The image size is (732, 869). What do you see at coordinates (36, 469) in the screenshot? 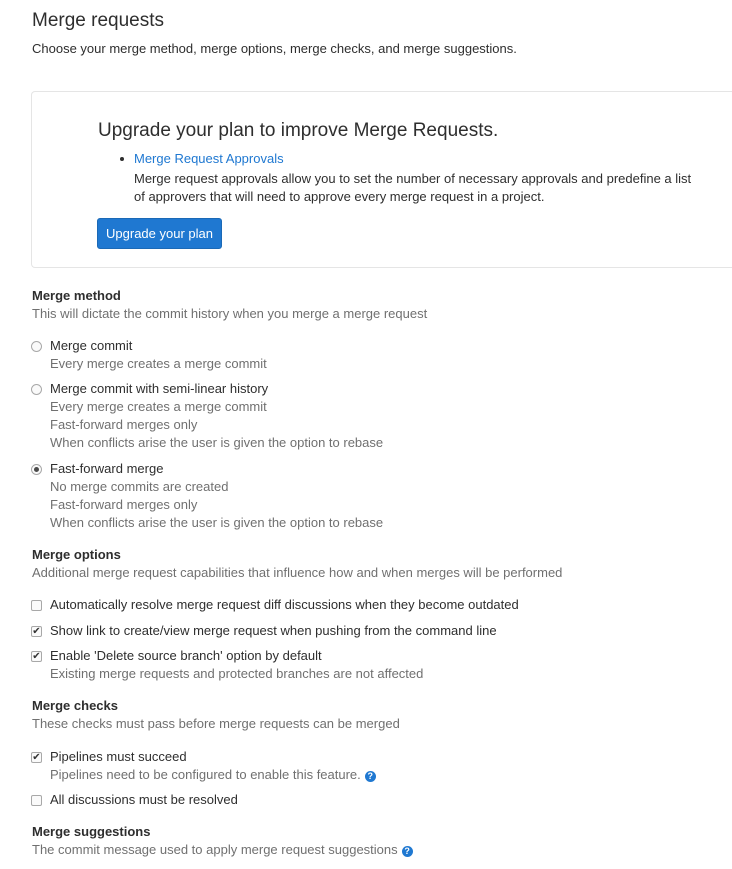
I see `fast-forward-radio` at bounding box center [36, 469].